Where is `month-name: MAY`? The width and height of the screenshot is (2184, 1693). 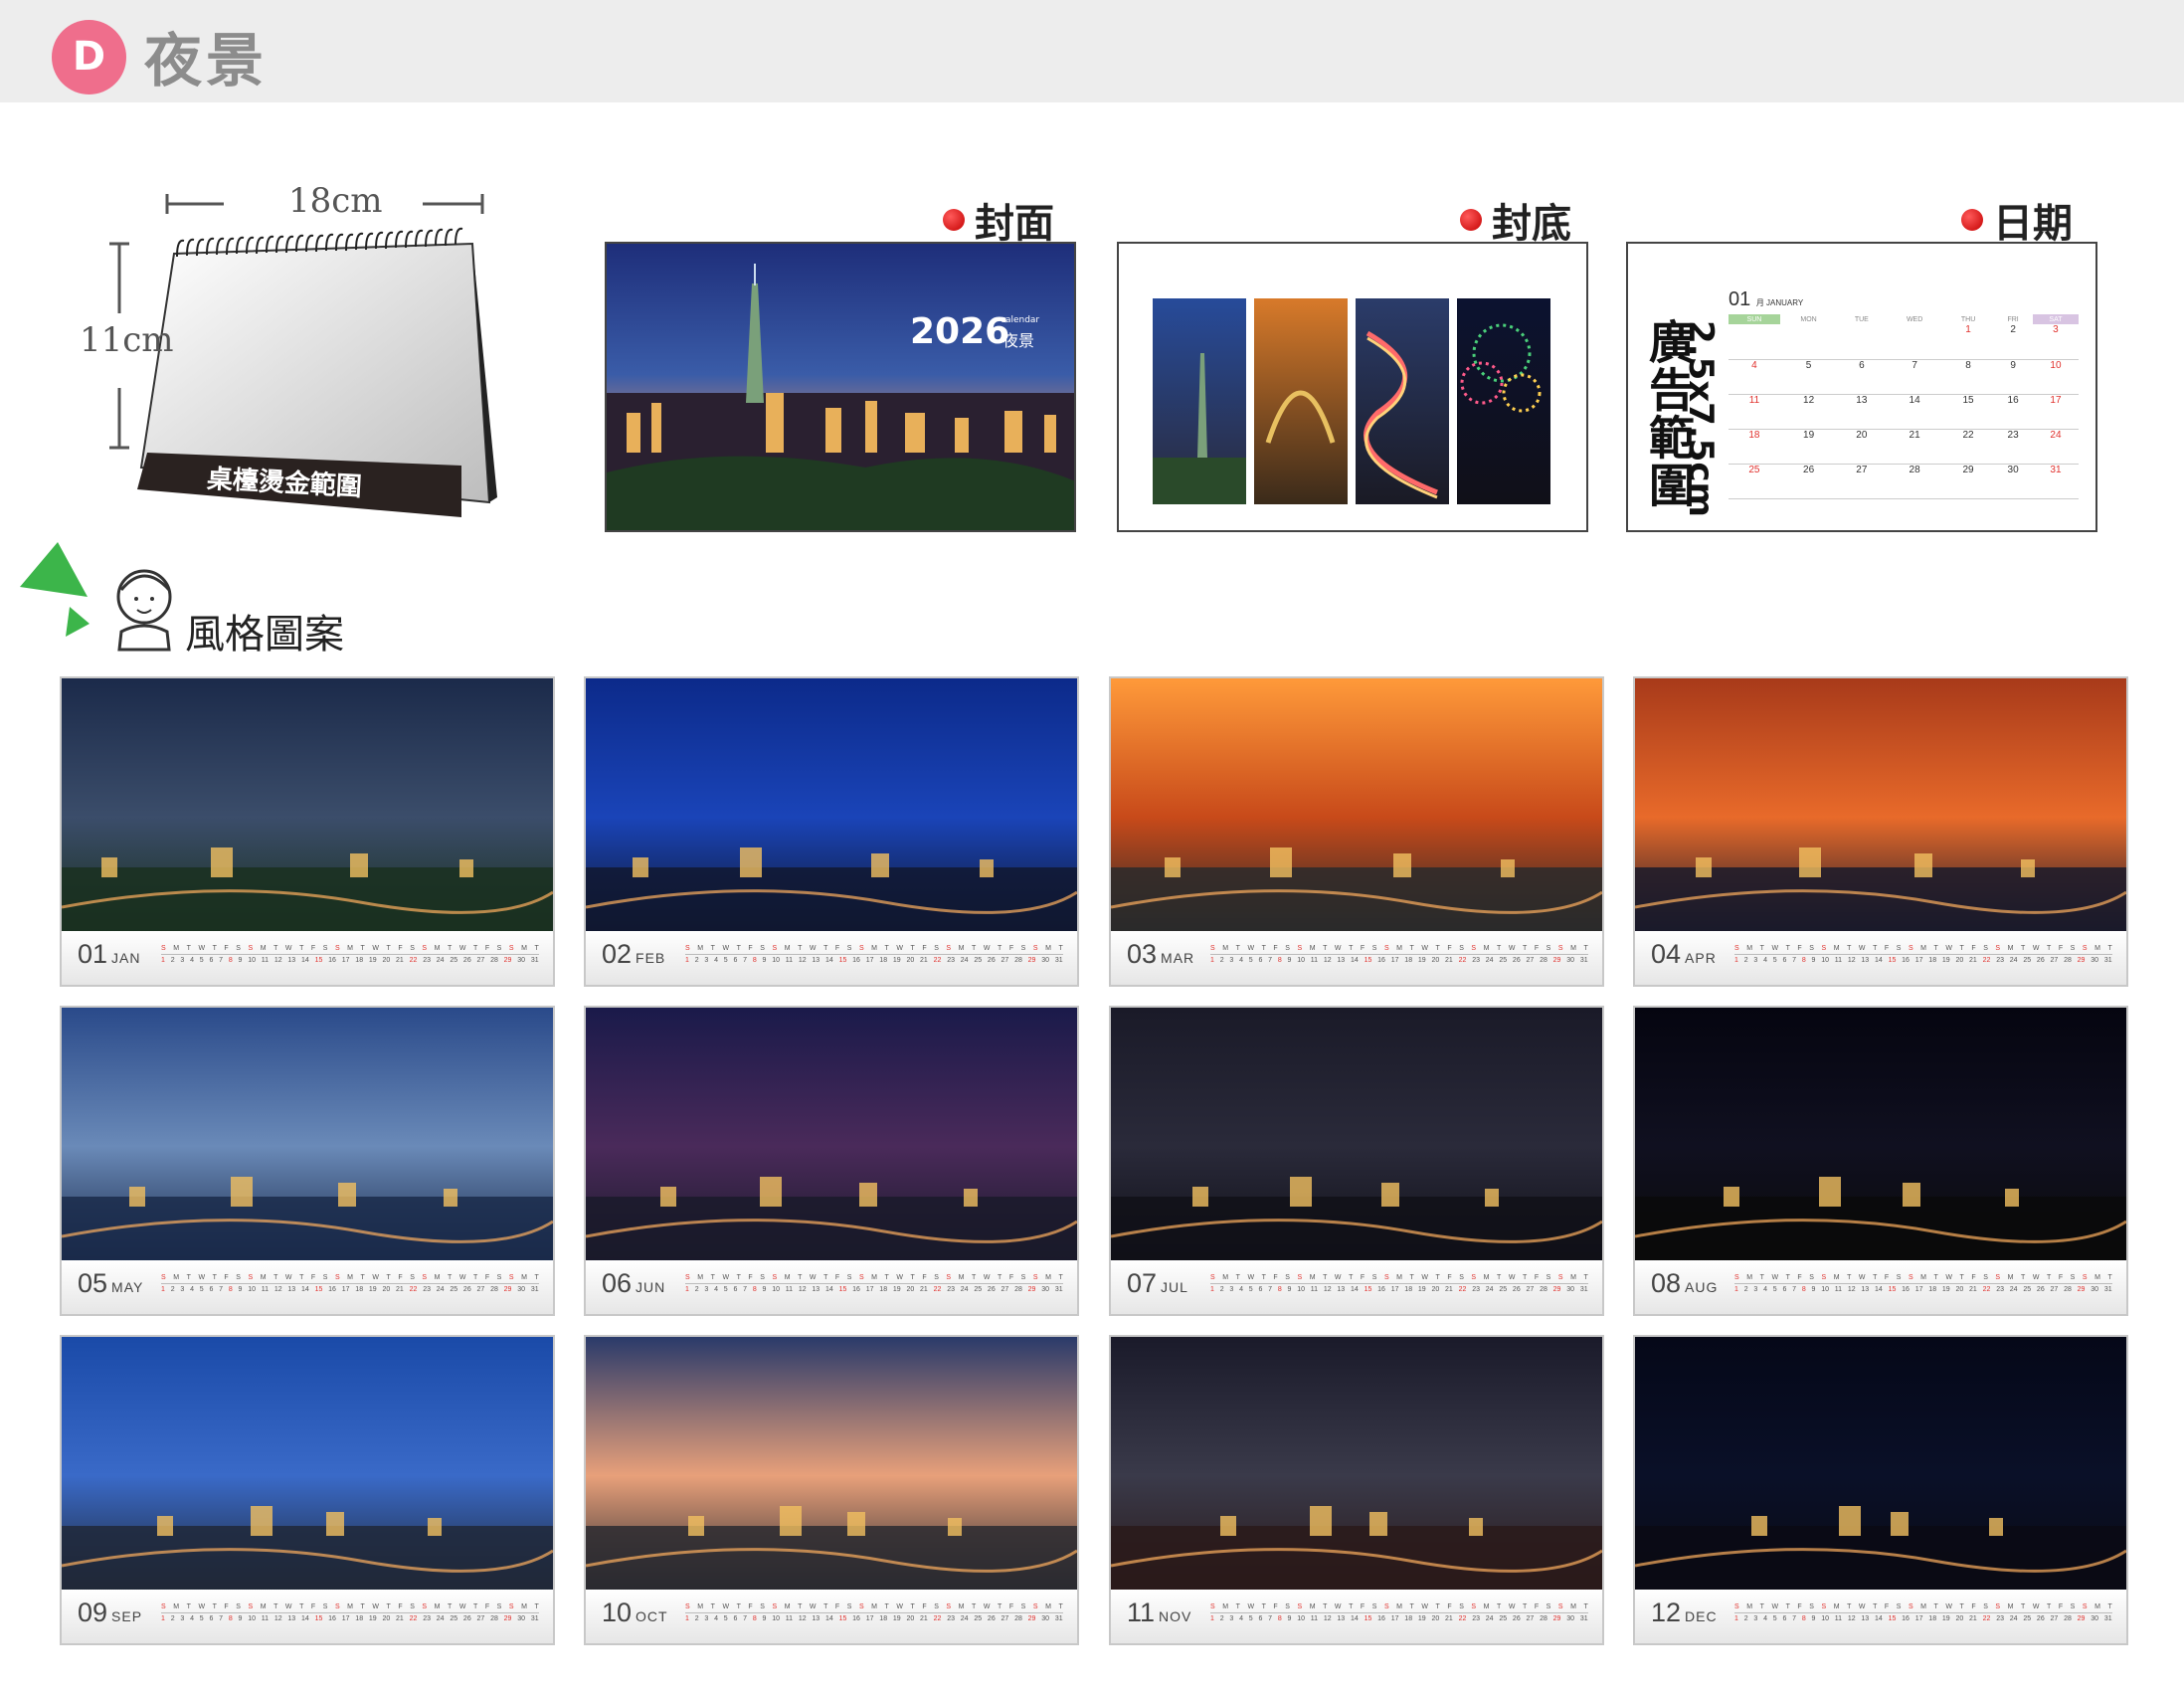 month-name: MAY is located at coordinates (128, 1287).